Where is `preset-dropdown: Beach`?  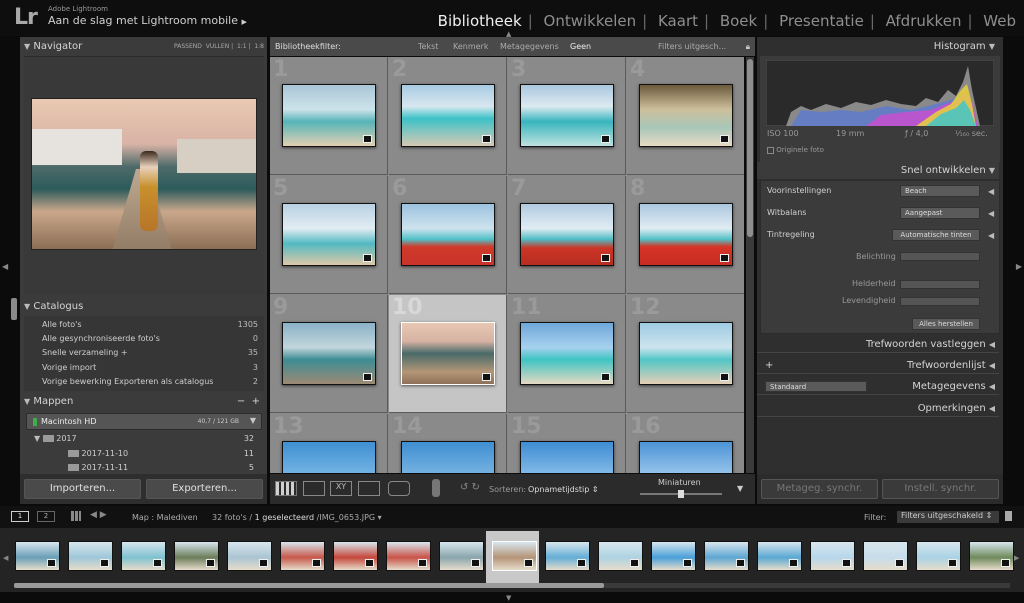
preset-dropdown: Beach is located at coordinates (940, 191).